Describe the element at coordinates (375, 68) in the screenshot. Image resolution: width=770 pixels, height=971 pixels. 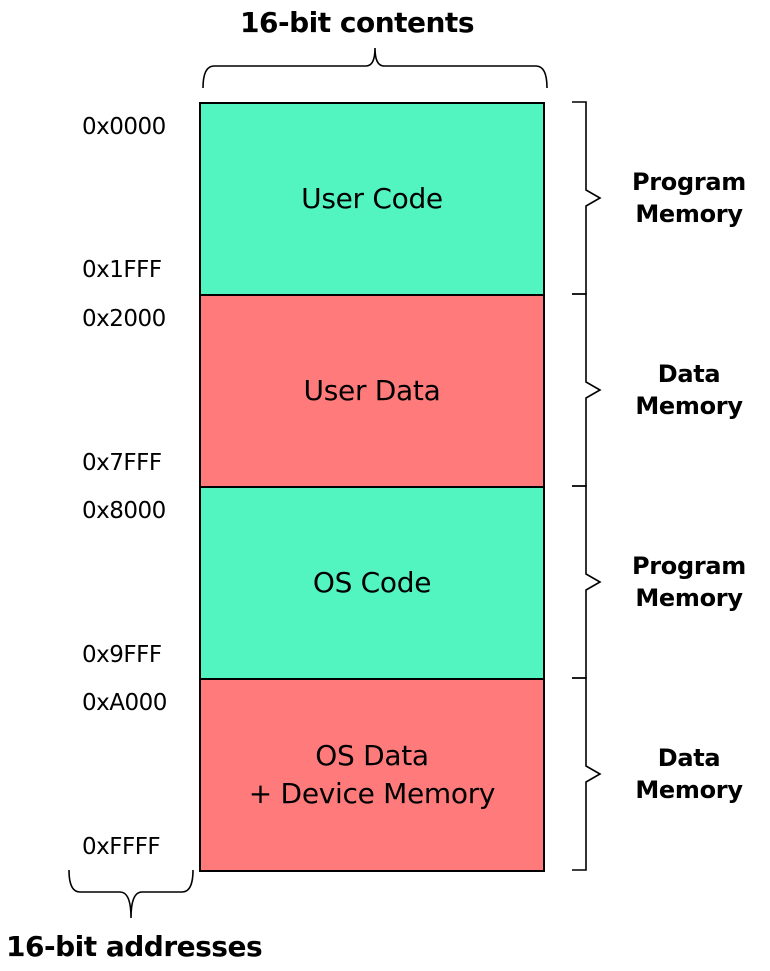
I see `top-brace` at that location.